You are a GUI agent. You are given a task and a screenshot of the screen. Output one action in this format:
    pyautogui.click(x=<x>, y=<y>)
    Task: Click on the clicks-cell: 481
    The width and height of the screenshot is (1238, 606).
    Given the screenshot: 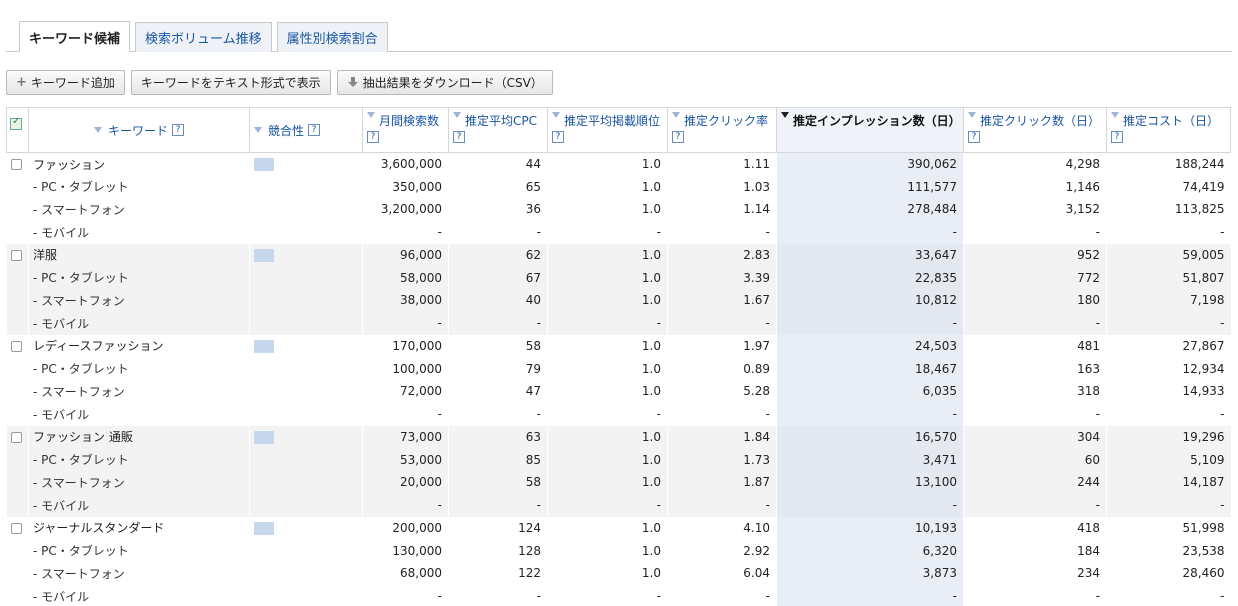 What is the action you would take?
    pyautogui.click(x=1035, y=346)
    